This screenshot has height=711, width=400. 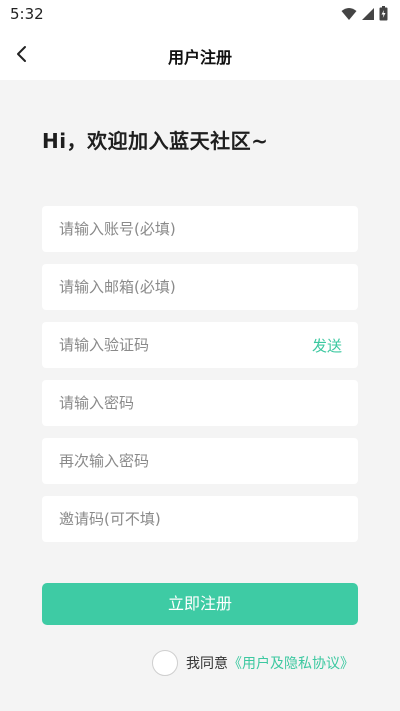 I want to click on account-input, so click(x=200, y=229).